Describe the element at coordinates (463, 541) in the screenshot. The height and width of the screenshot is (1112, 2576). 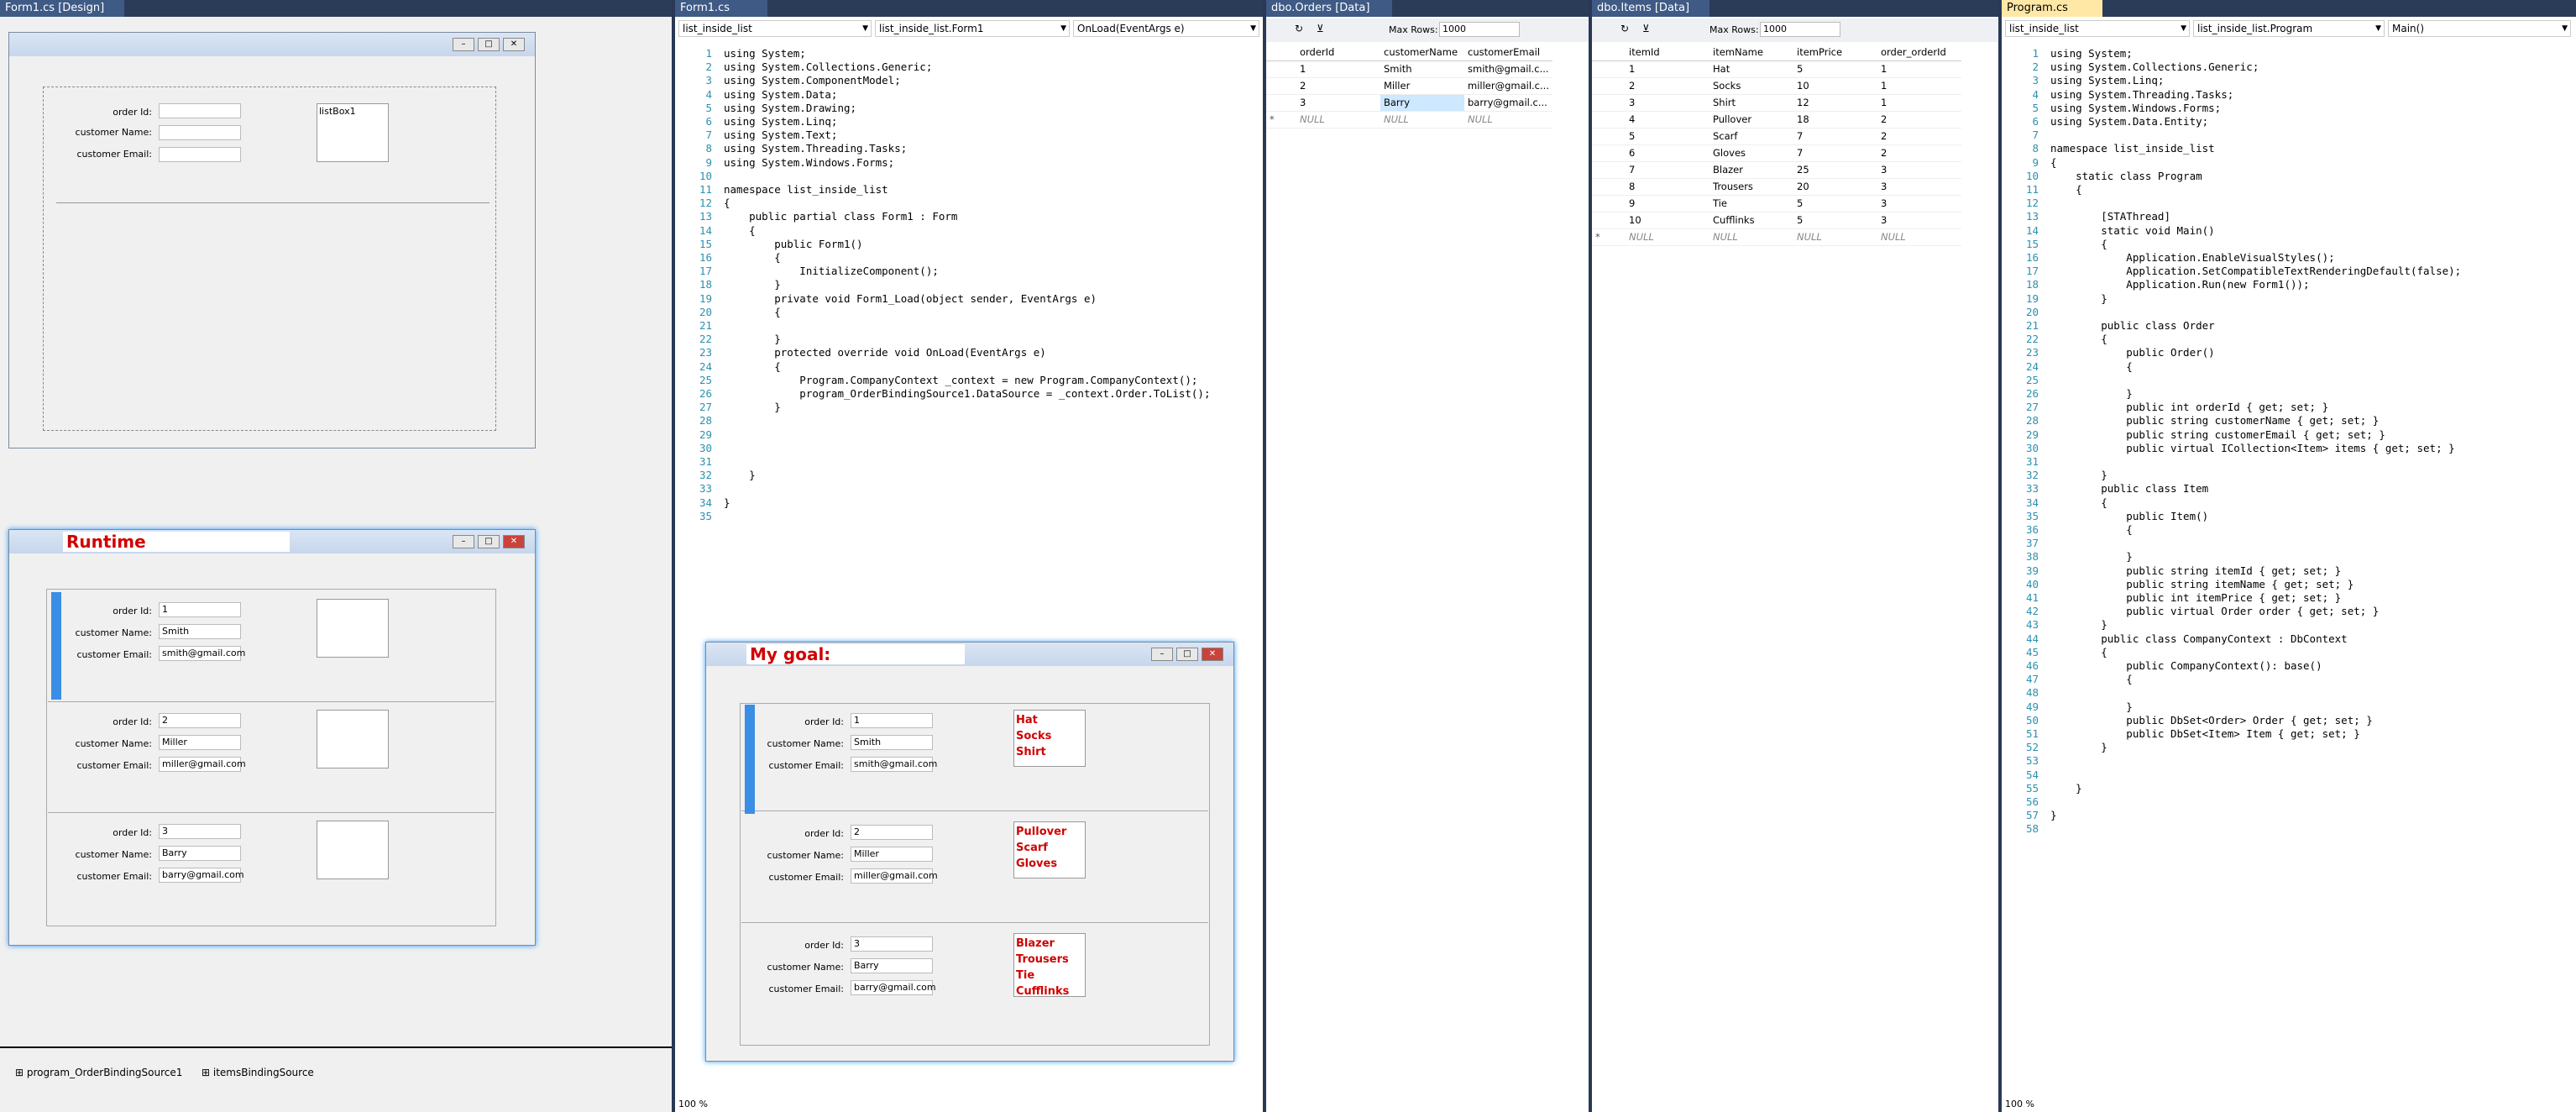
I see `minimize-button: –` at that location.